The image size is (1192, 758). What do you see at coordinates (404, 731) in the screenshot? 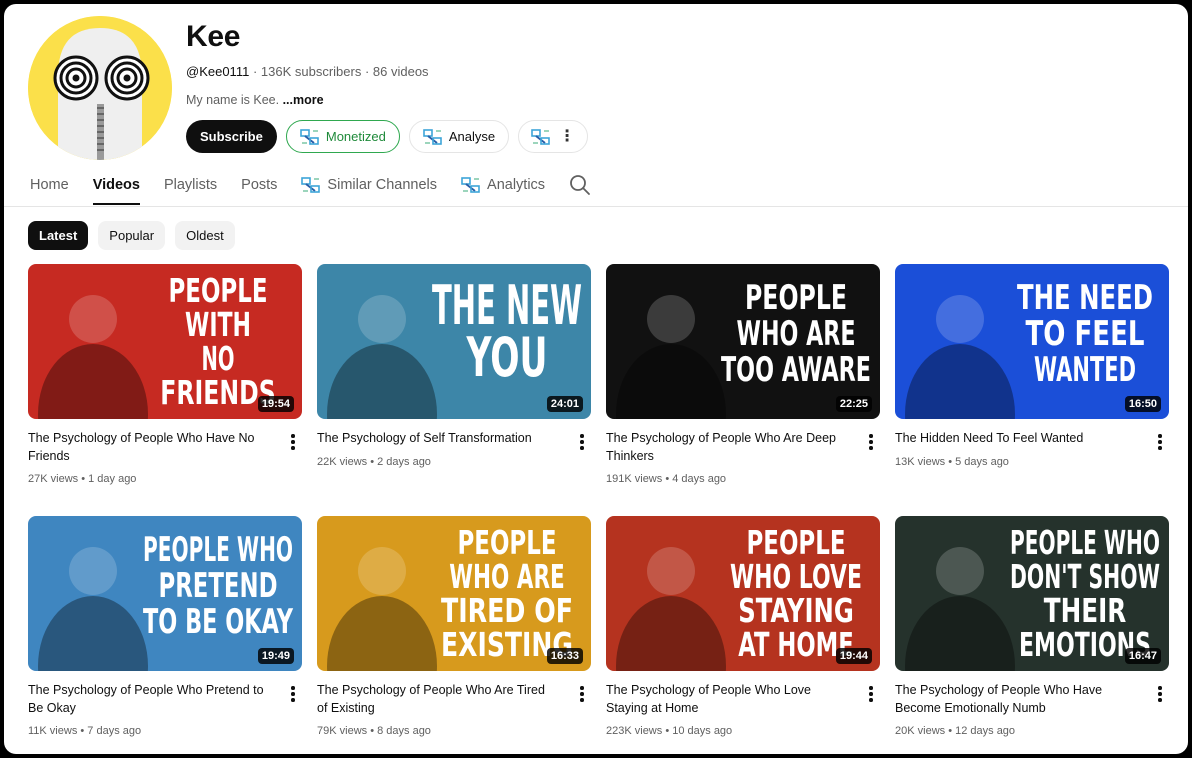
I see `video-age: 8 days ago` at bounding box center [404, 731].